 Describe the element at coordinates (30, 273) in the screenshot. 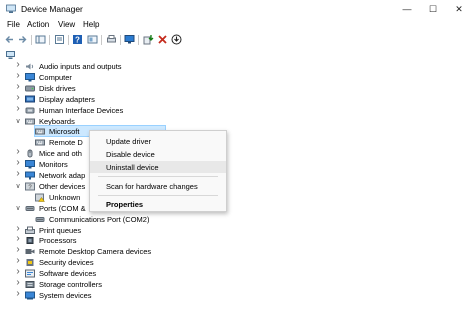

I see `software-icon` at that location.